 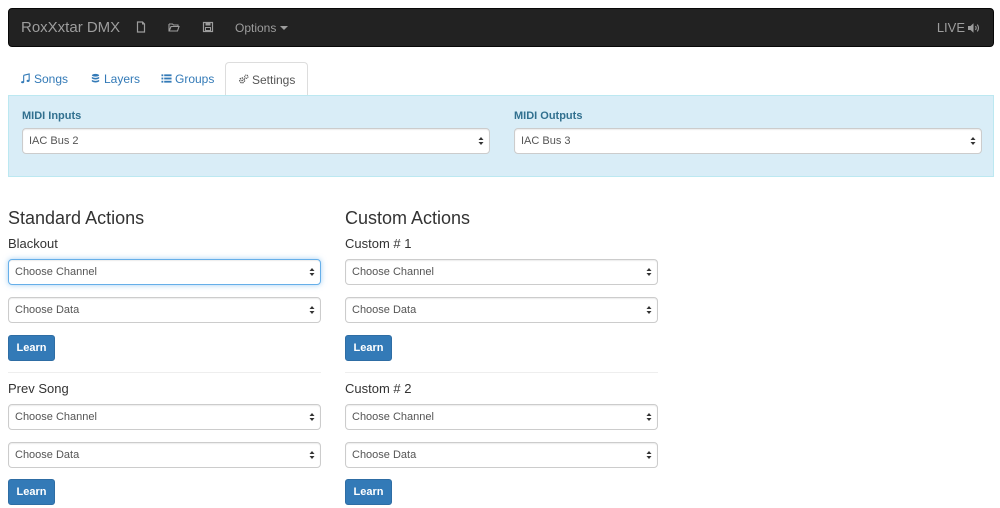 I want to click on open-folder-icon, so click(x=175, y=28).